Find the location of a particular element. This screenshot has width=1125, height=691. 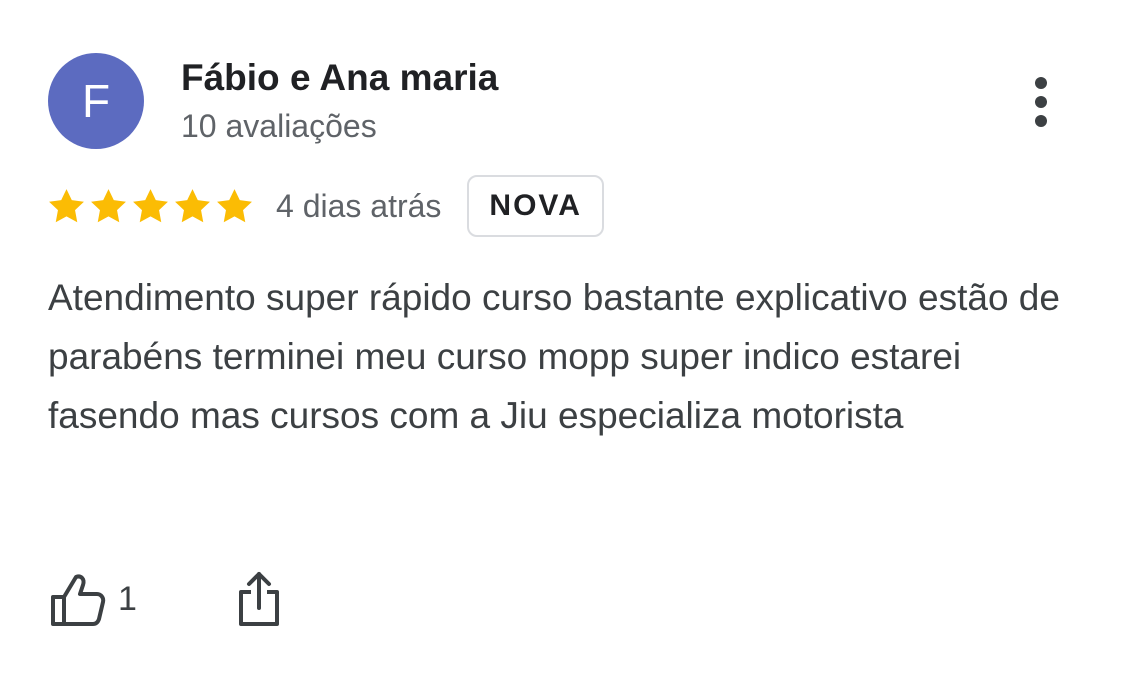

share-icon is located at coordinates (258, 599).